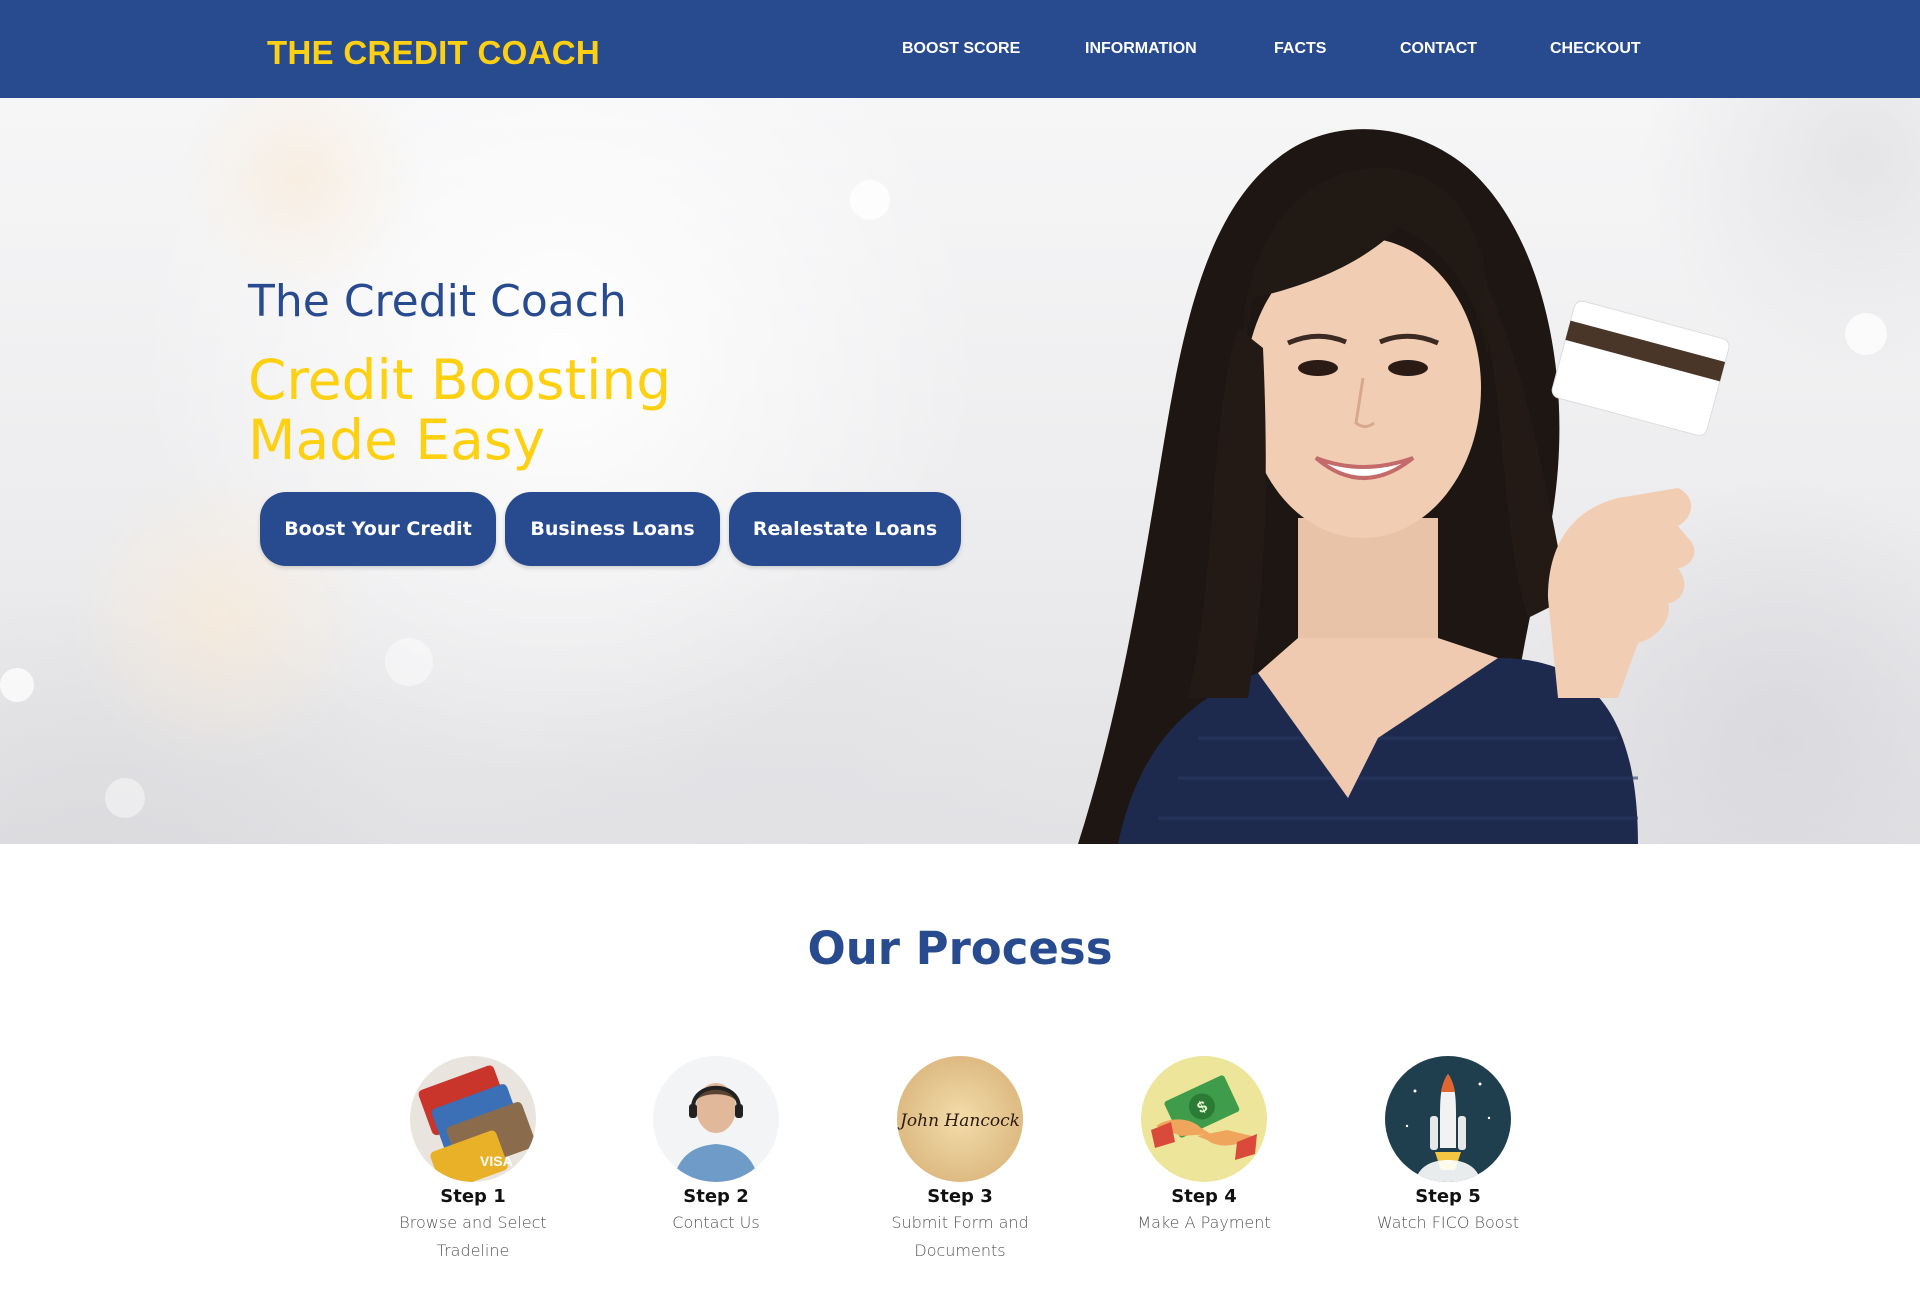  What do you see at coordinates (473, 1119) in the screenshot?
I see `credit-cards-icon: VISA` at bounding box center [473, 1119].